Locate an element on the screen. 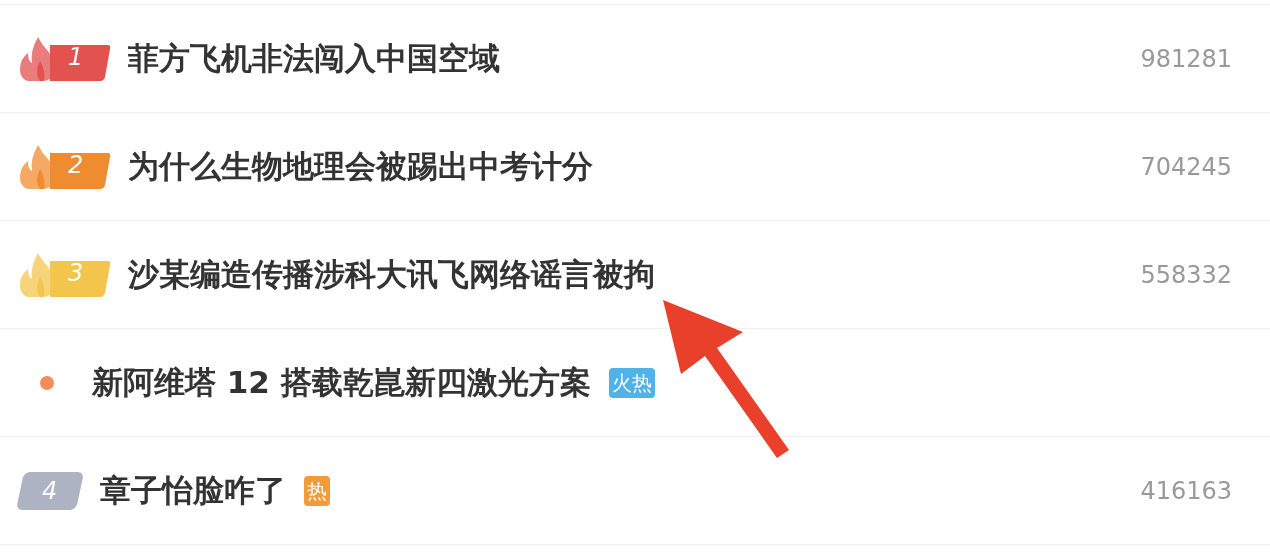  topic-title: 章子怡脸咋了 is located at coordinates (193, 490).